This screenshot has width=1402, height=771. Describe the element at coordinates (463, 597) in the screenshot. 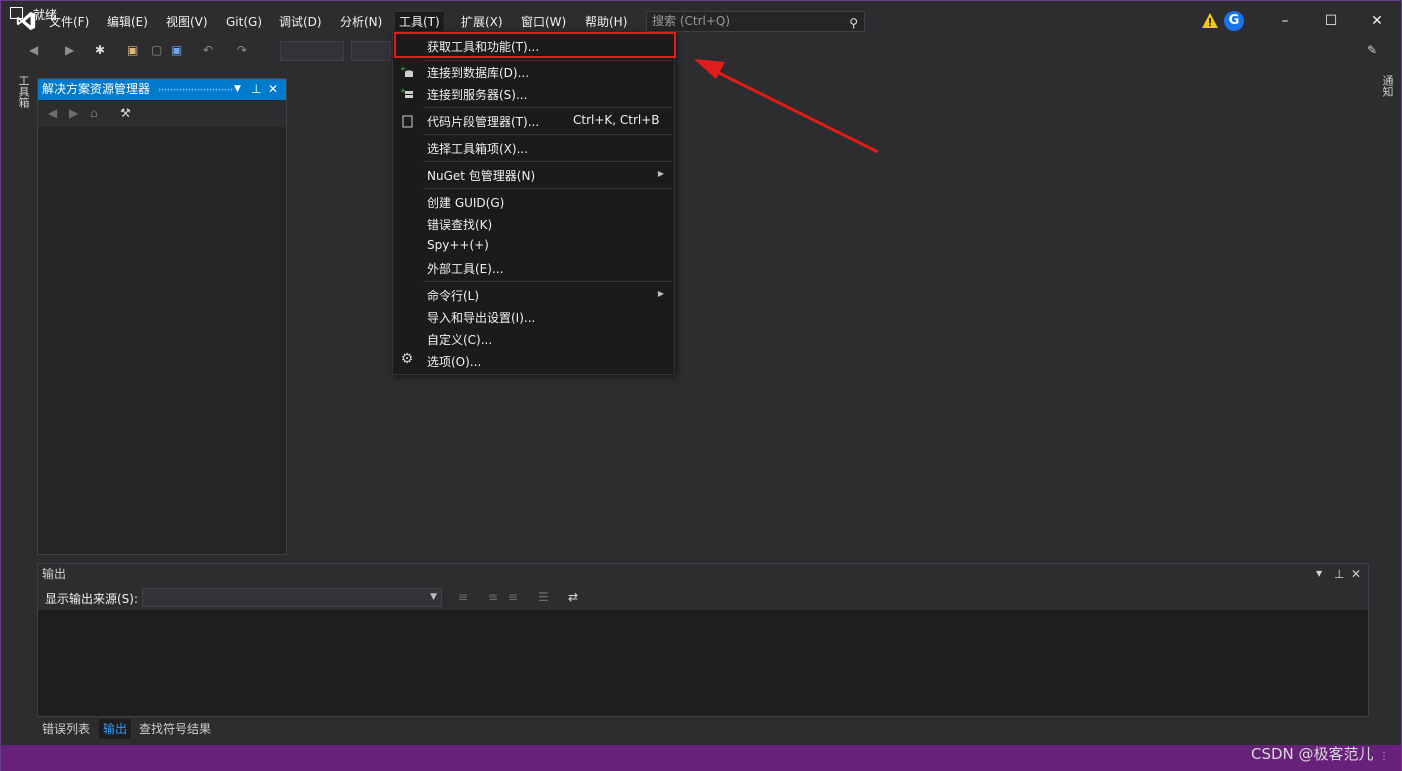

I see `find-message-icon: ≡` at that location.